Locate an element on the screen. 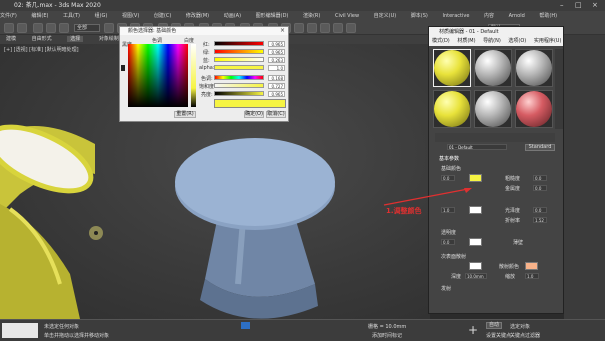 The image size is (605, 341). menu-edit: 编辑(E) is located at coordinates (39, 16).